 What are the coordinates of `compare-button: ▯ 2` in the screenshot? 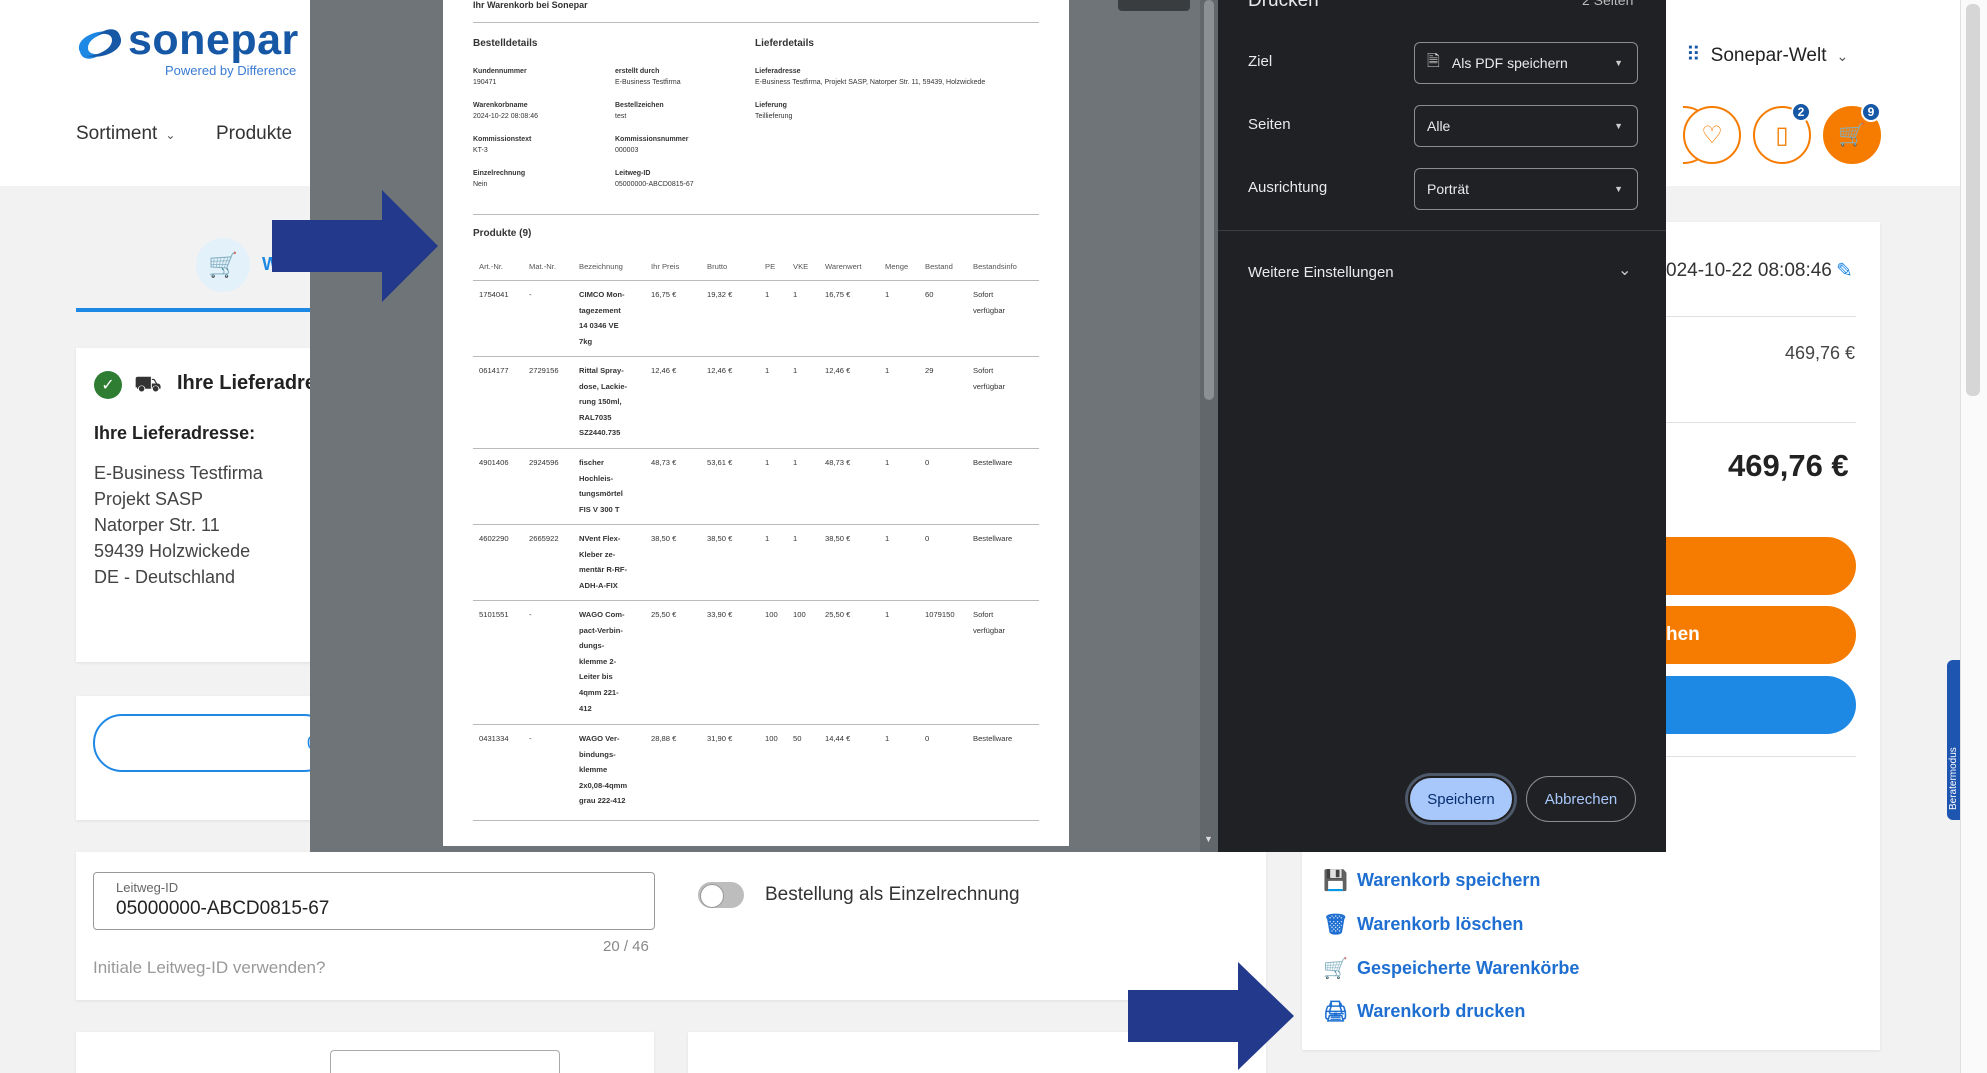 It's located at (1782, 133).